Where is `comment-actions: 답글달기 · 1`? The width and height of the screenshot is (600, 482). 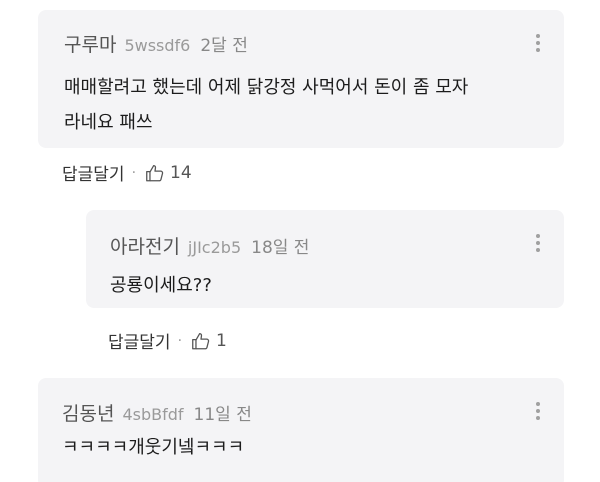 comment-actions: 답글달기 · 1 is located at coordinates (167, 341).